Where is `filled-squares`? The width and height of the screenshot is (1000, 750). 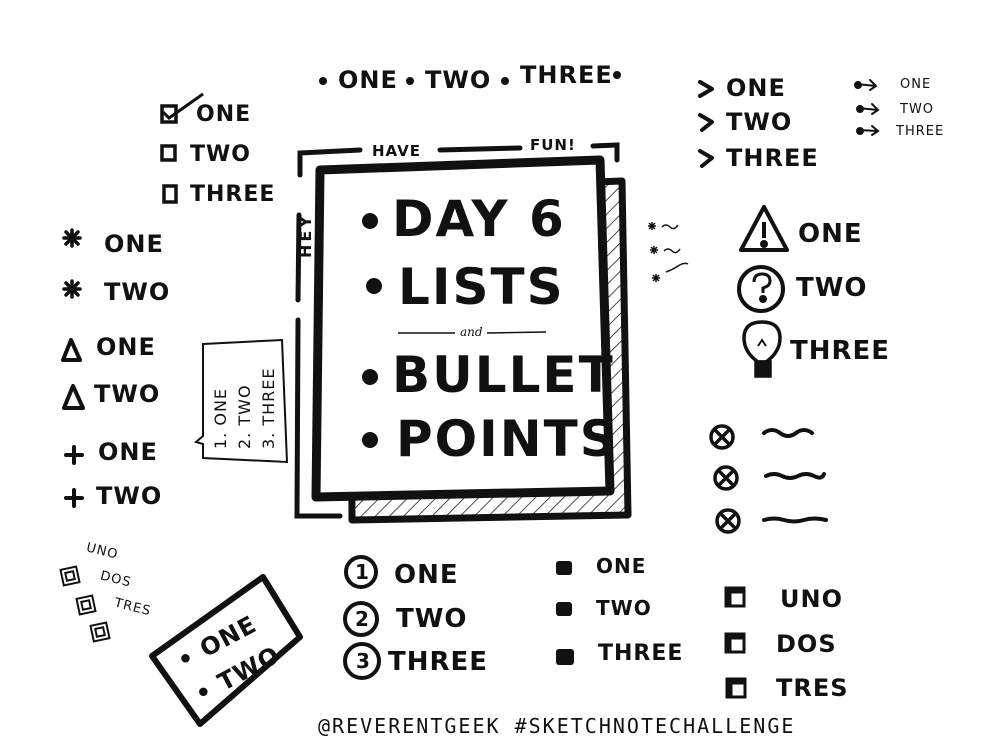
filled-squares is located at coordinates (565, 613).